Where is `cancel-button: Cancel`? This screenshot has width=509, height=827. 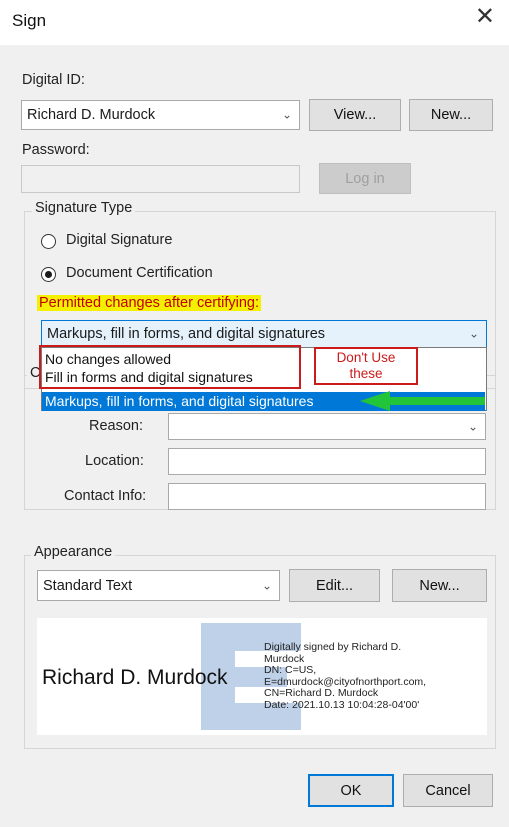
cancel-button: Cancel is located at coordinates (448, 790).